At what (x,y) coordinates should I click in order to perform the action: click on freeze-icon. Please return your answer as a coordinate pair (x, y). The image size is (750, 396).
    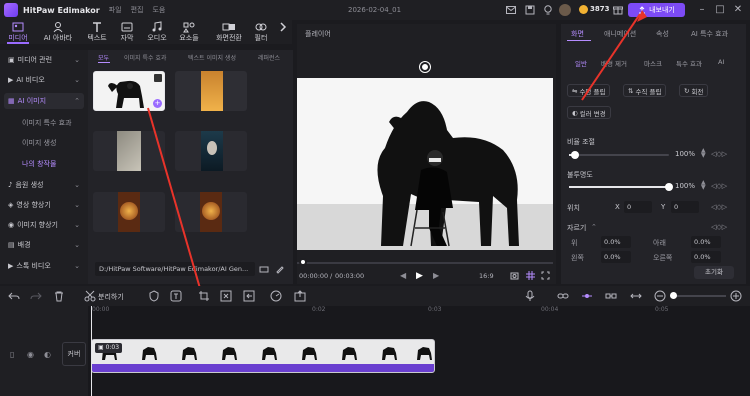
    Looking at the image, I should click on (226, 296).